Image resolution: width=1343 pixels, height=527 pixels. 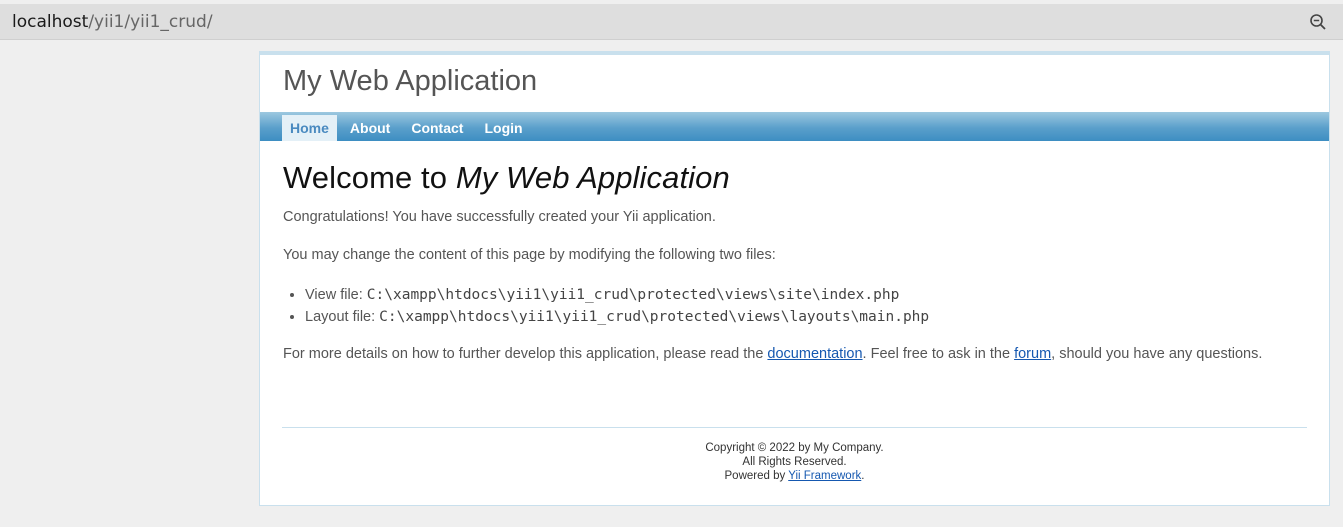 I want to click on powered-post: ., so click(x=863, y=476).